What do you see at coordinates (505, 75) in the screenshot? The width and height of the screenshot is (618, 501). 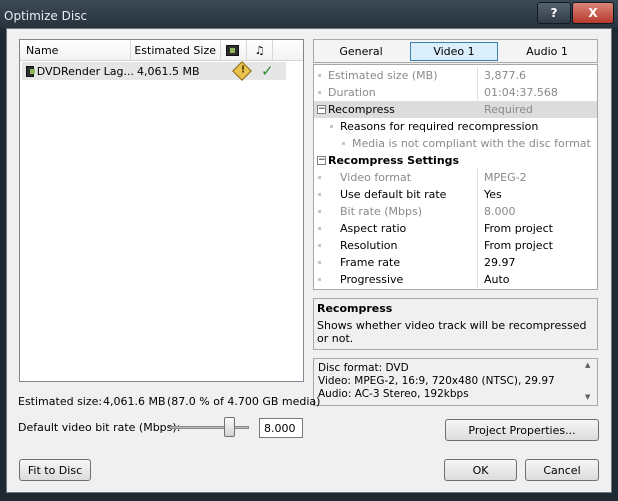 I see `prop-value: 3,877.6` at bounding box center [505, 75].